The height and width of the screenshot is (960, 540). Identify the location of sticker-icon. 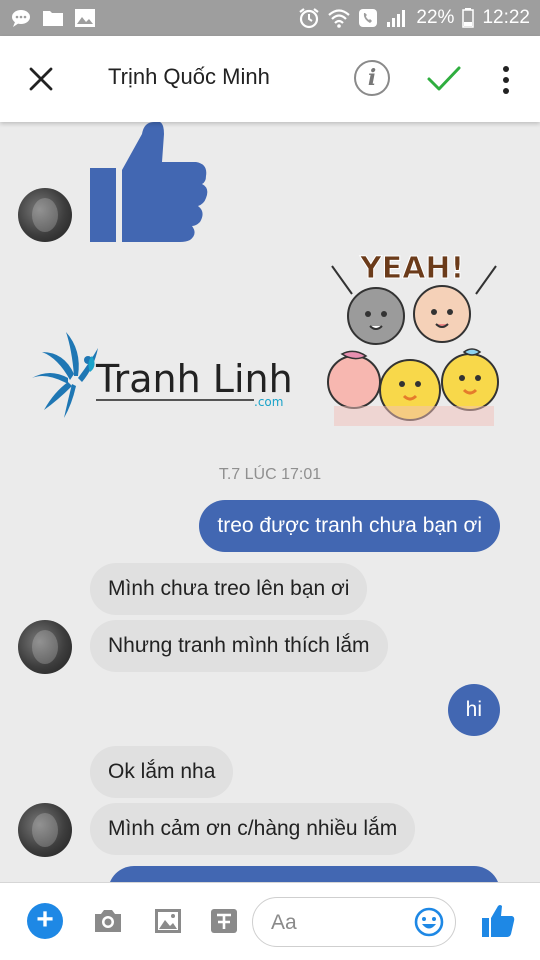
(224, 921).